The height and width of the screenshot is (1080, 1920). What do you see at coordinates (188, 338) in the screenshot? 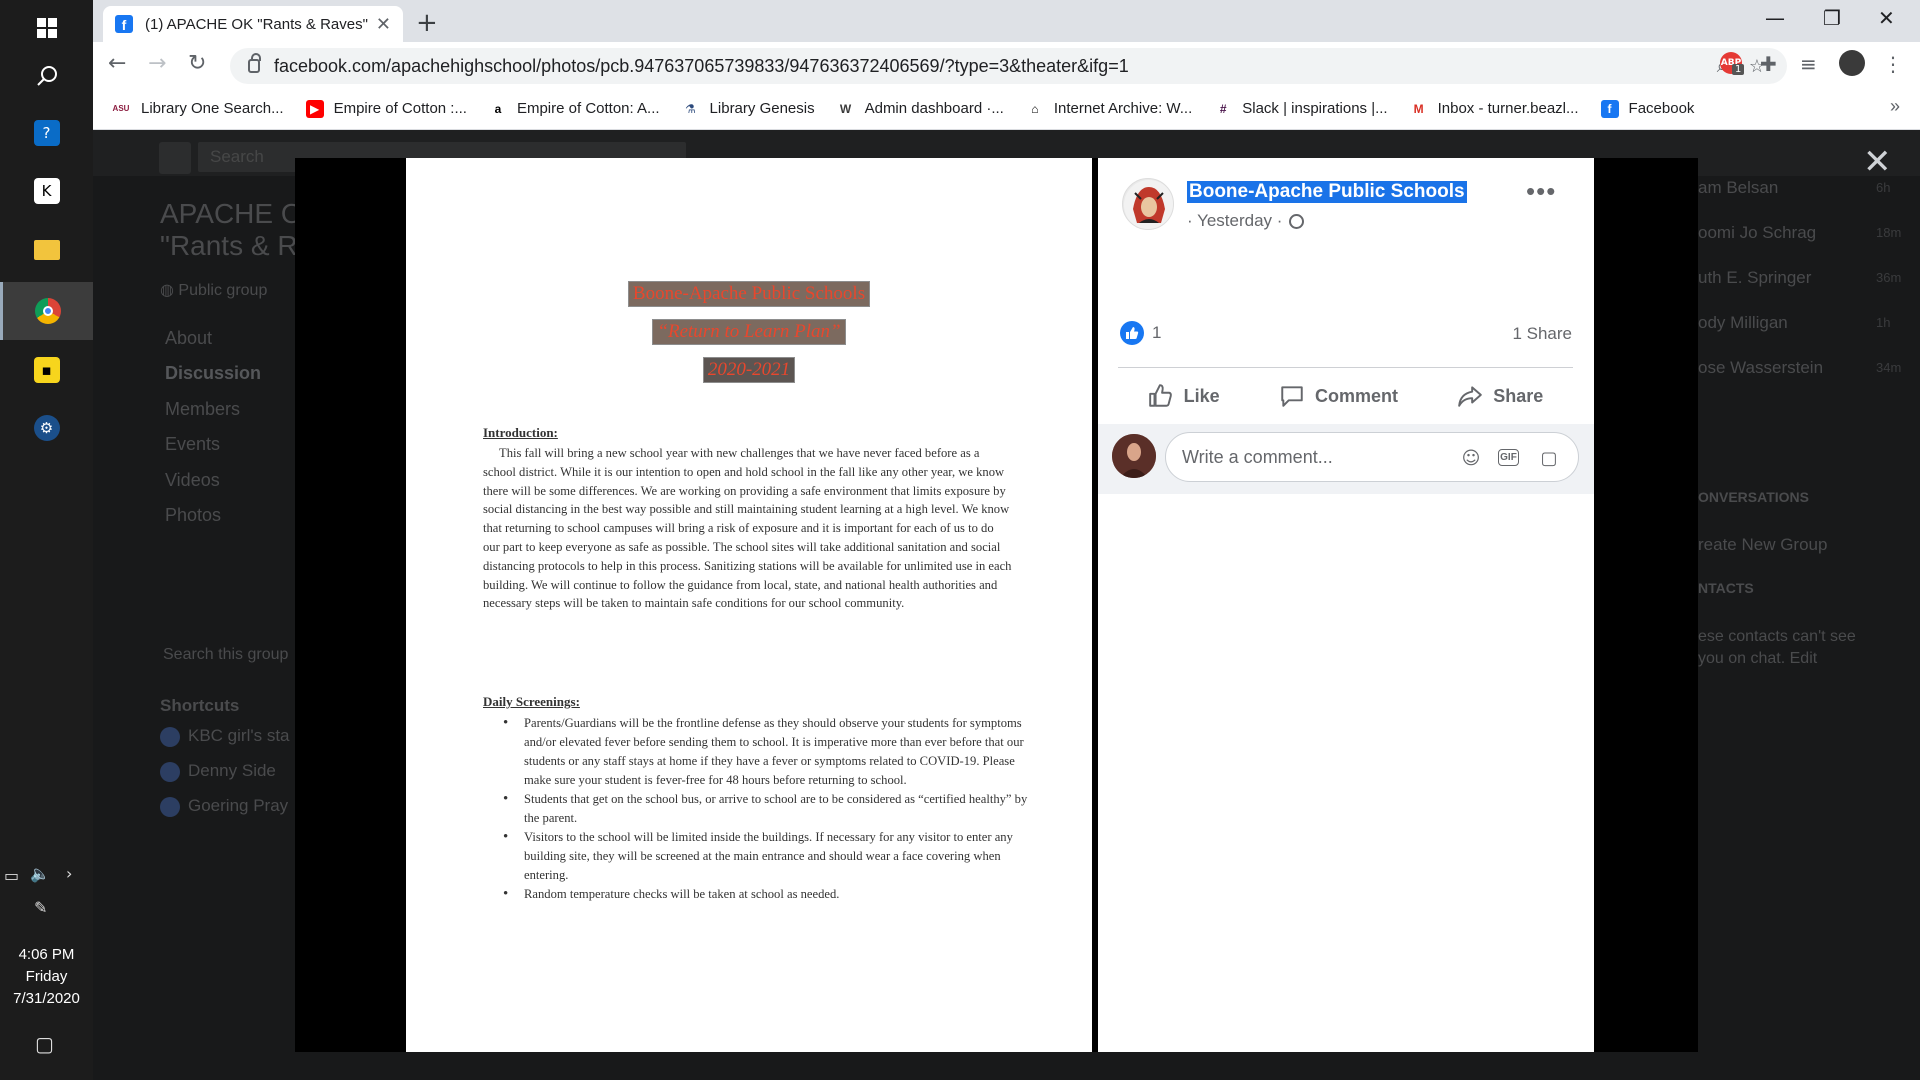
I see `group-nav-item: About` at bounding box center [188, 338].